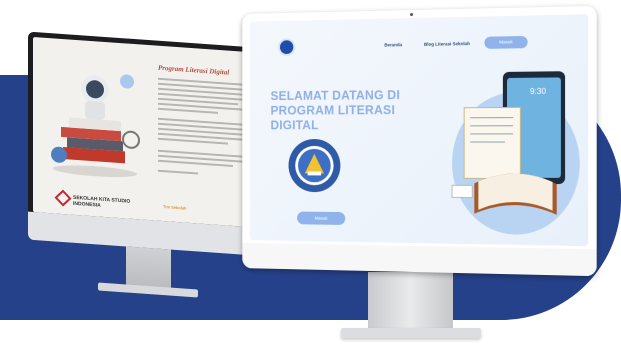  What do you see at coordinates (102, 201) in the screenshot?
I see `back-screen-logo-text: SEKOLAH KITA STUDIO INDONESIA` at bounding box center [102, 201].